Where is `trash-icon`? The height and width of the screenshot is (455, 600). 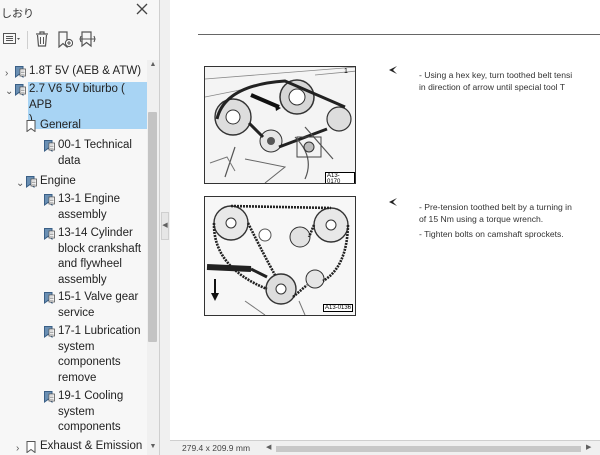 trash-icon is located at coordinates (42, 39).